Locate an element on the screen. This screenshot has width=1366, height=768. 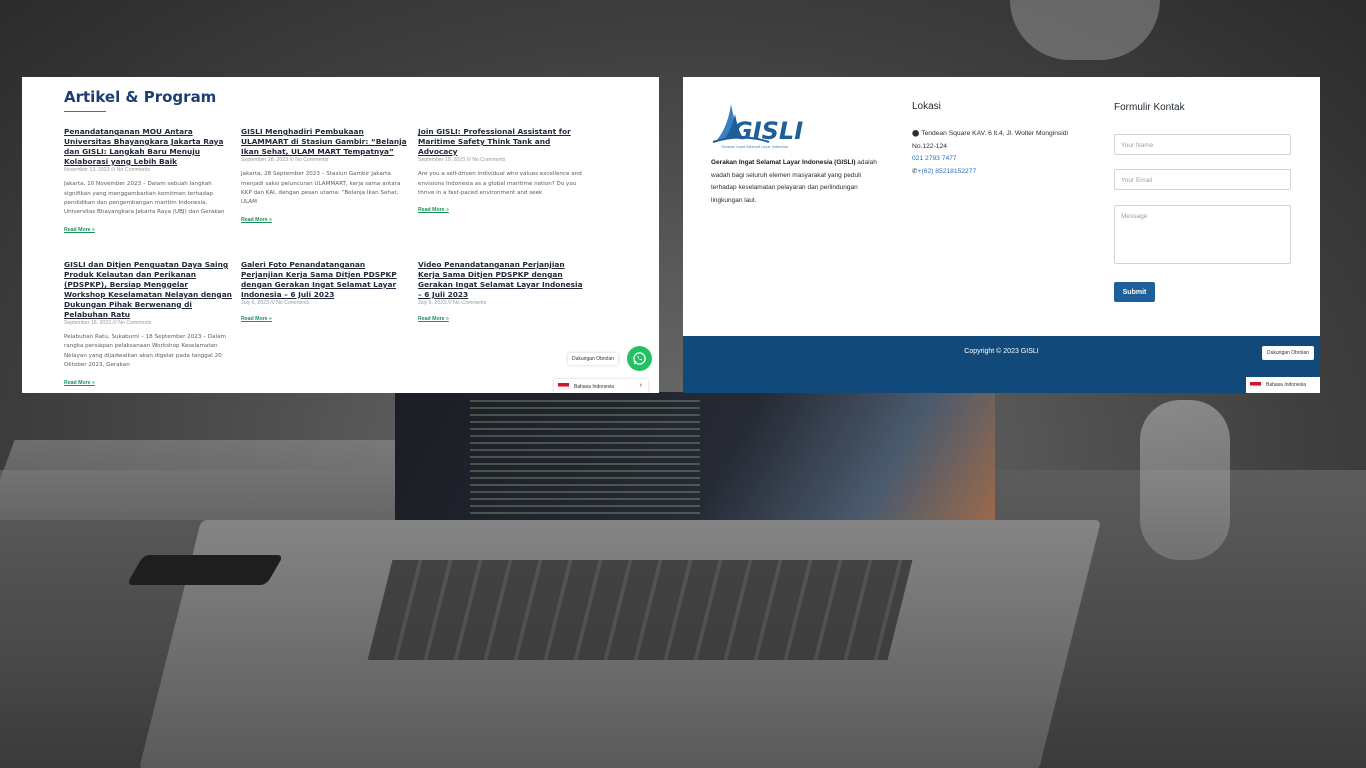
name-field: Your Name is located at coordinates (1202, 144).